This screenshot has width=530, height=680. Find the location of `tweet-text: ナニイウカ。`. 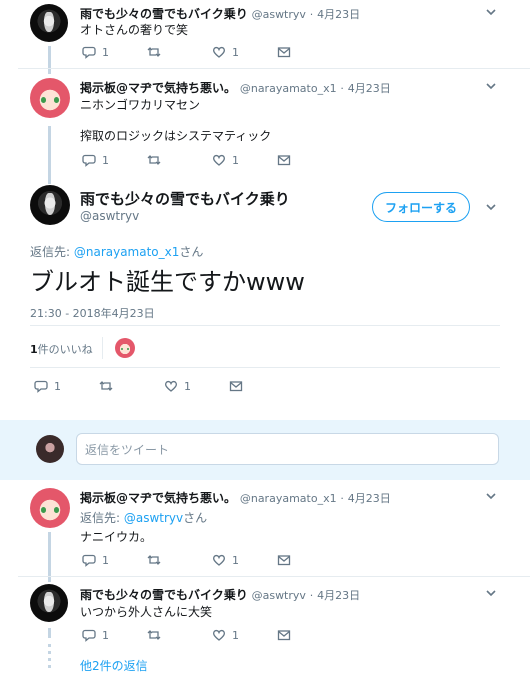

tweet-text: ナニイウカ。 is located at coordinates (116, 537).